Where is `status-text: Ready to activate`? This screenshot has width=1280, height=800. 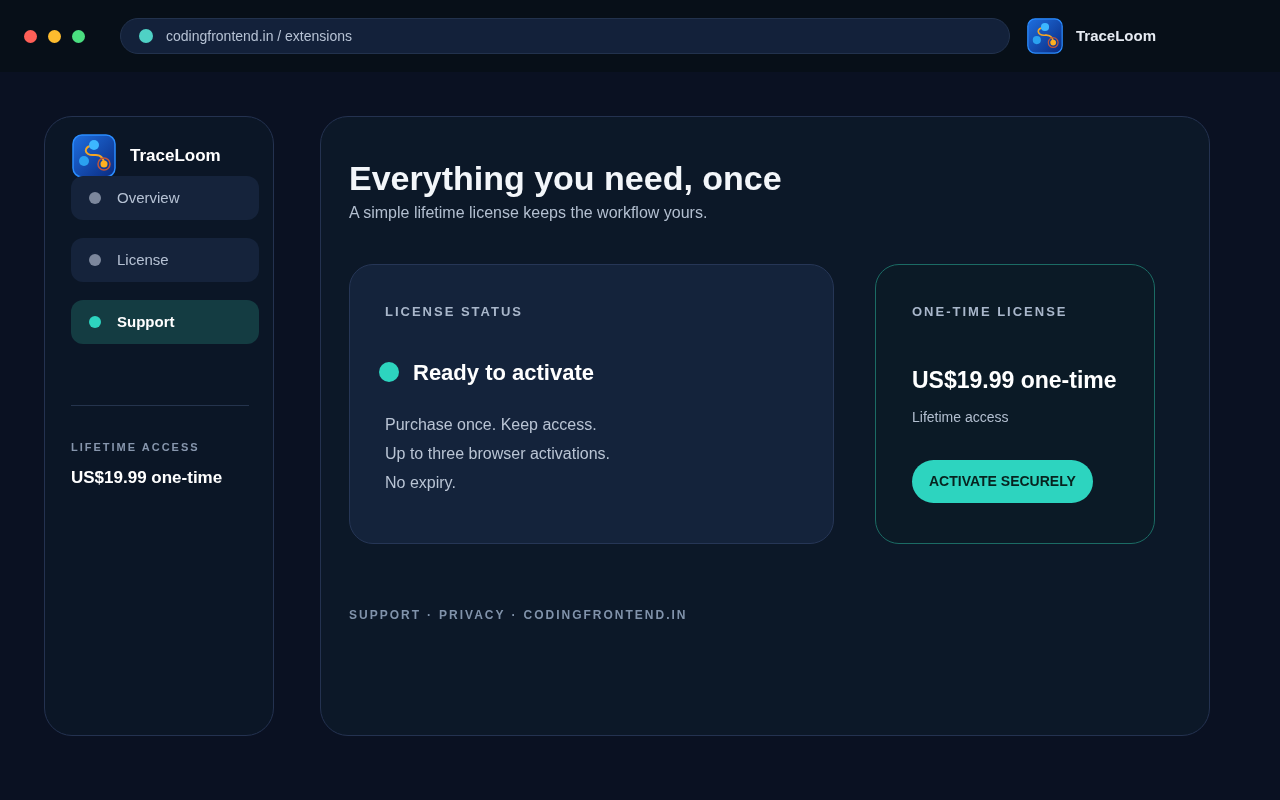
status-text: Ready to activate is located at coordinates (503, 372).